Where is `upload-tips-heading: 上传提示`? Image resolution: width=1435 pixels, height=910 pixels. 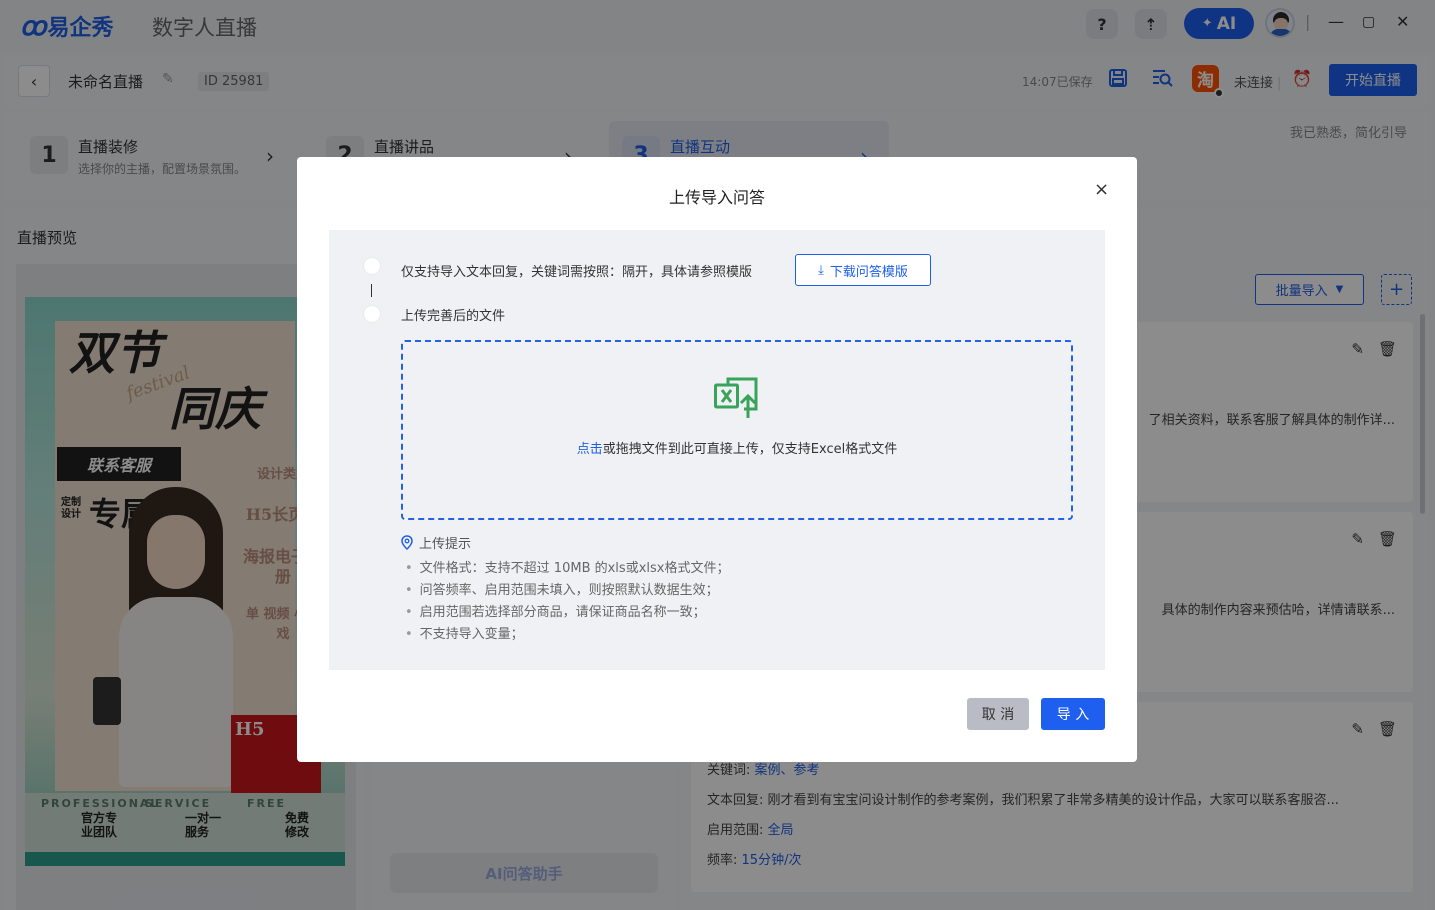
upload-tips-heading: 上传提示 is located at coordinates (436, 542).